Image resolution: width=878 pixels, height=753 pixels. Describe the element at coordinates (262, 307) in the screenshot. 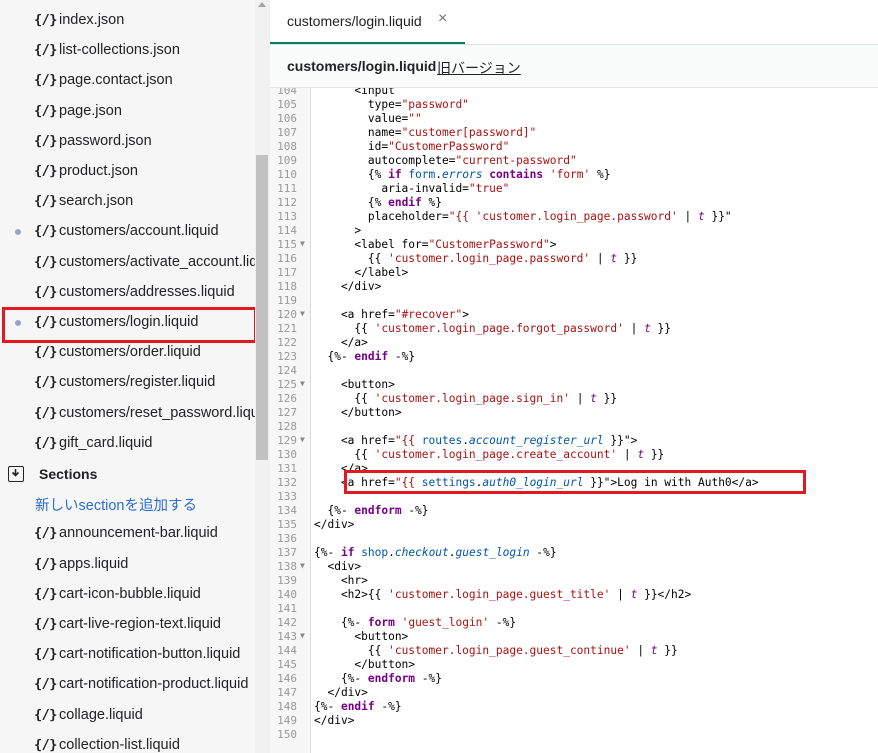

I see `sidebar-scrollbar-thumb` at that location.